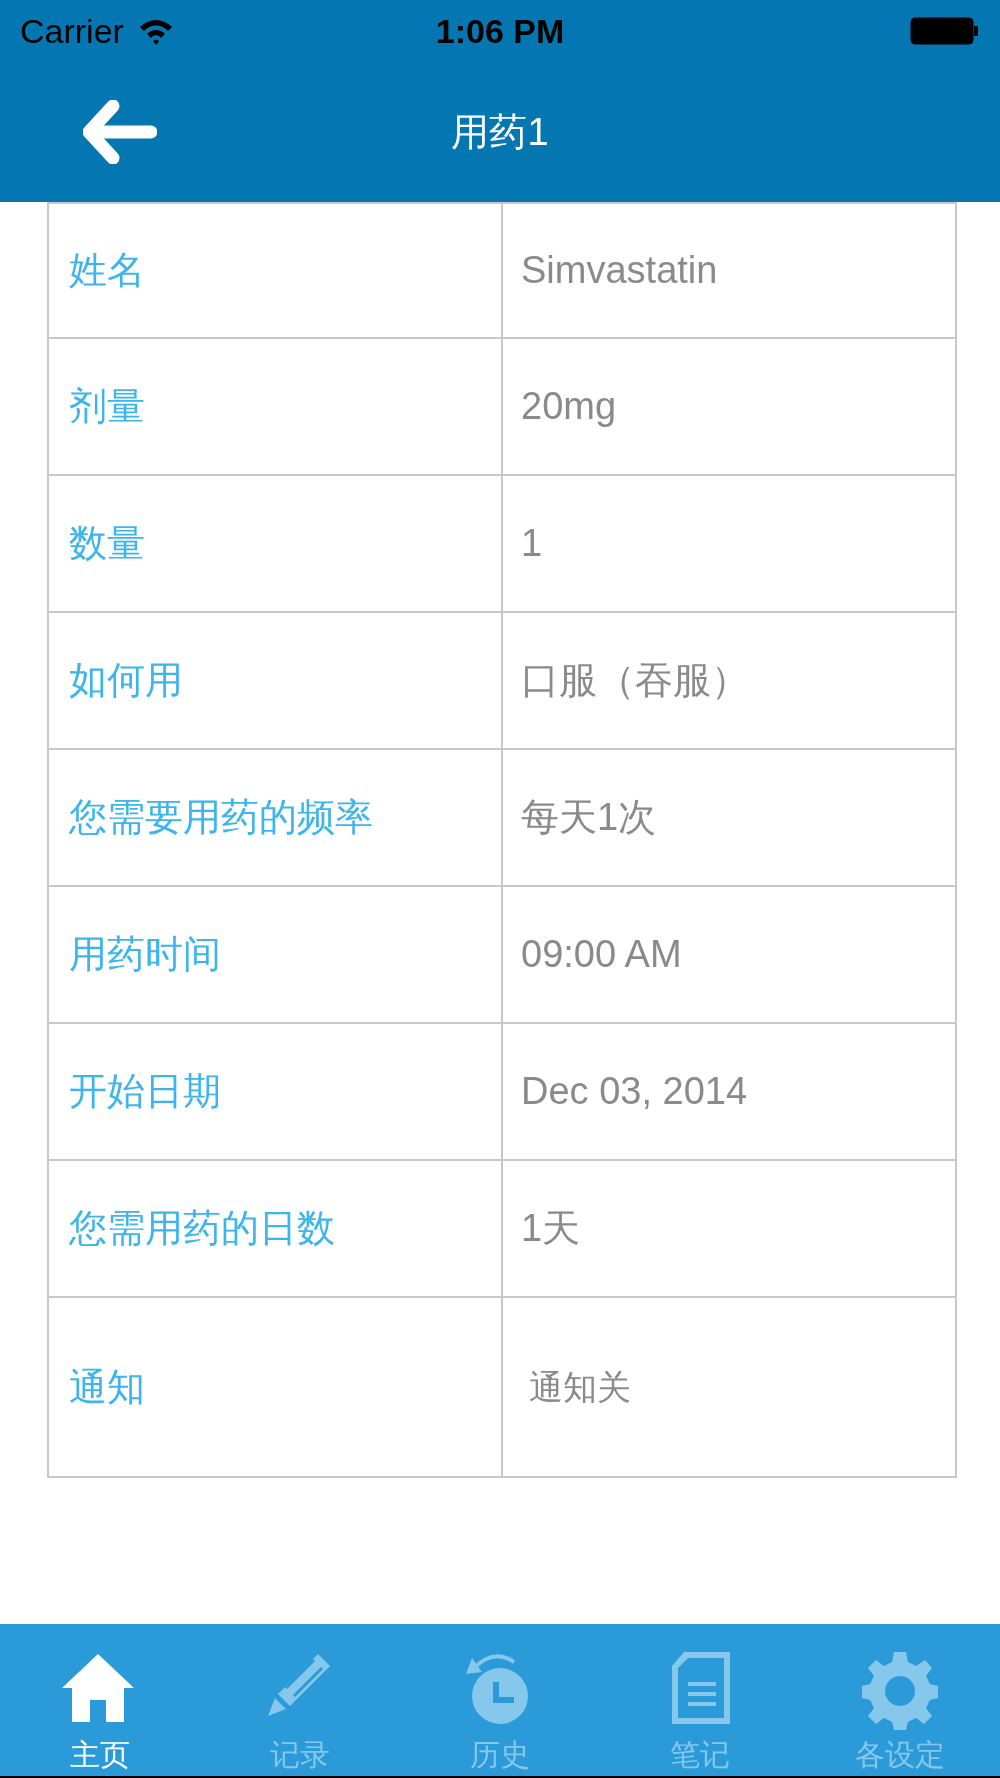 The width and height of the screenshot is (1000, 1778). Describe the element at coordinates (500, 132) in the screenshot. I see `screen-title: 用药1` at that location.